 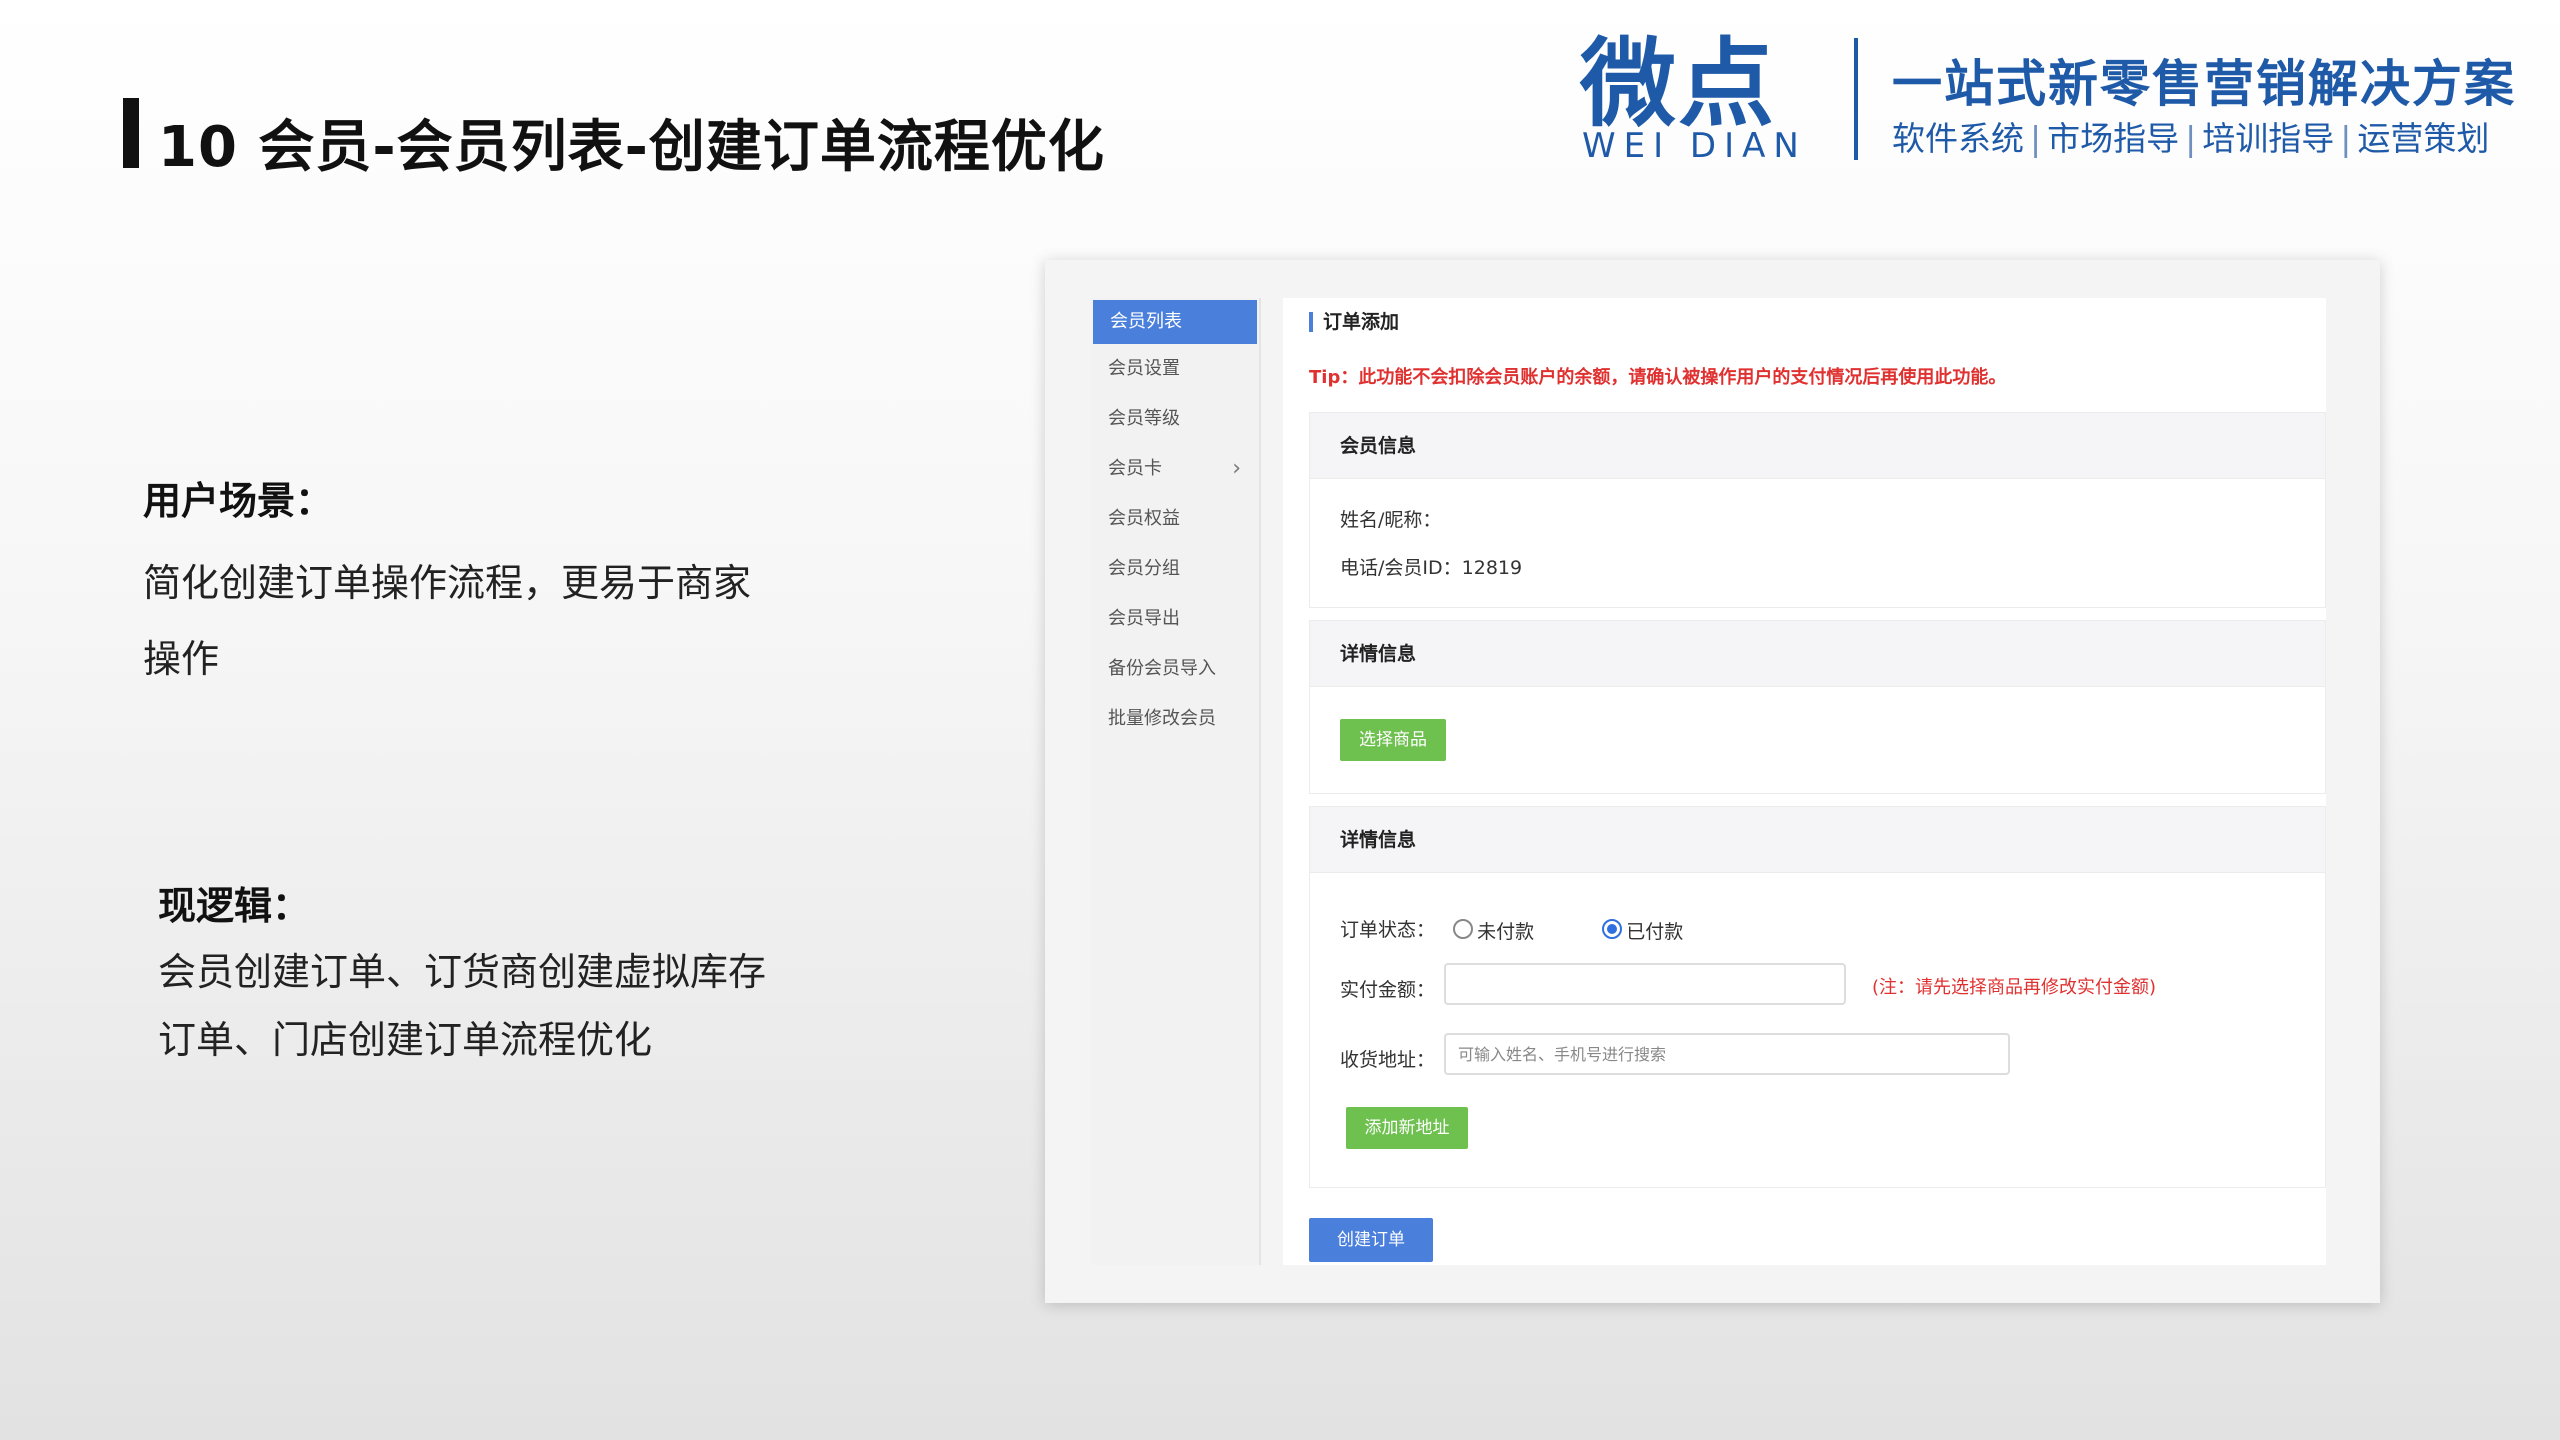 What do you see at coordinates (1371, 1240) in the screenshot?
I see `create-order-button: 创建订单` at bounding box center [1371, 1240].